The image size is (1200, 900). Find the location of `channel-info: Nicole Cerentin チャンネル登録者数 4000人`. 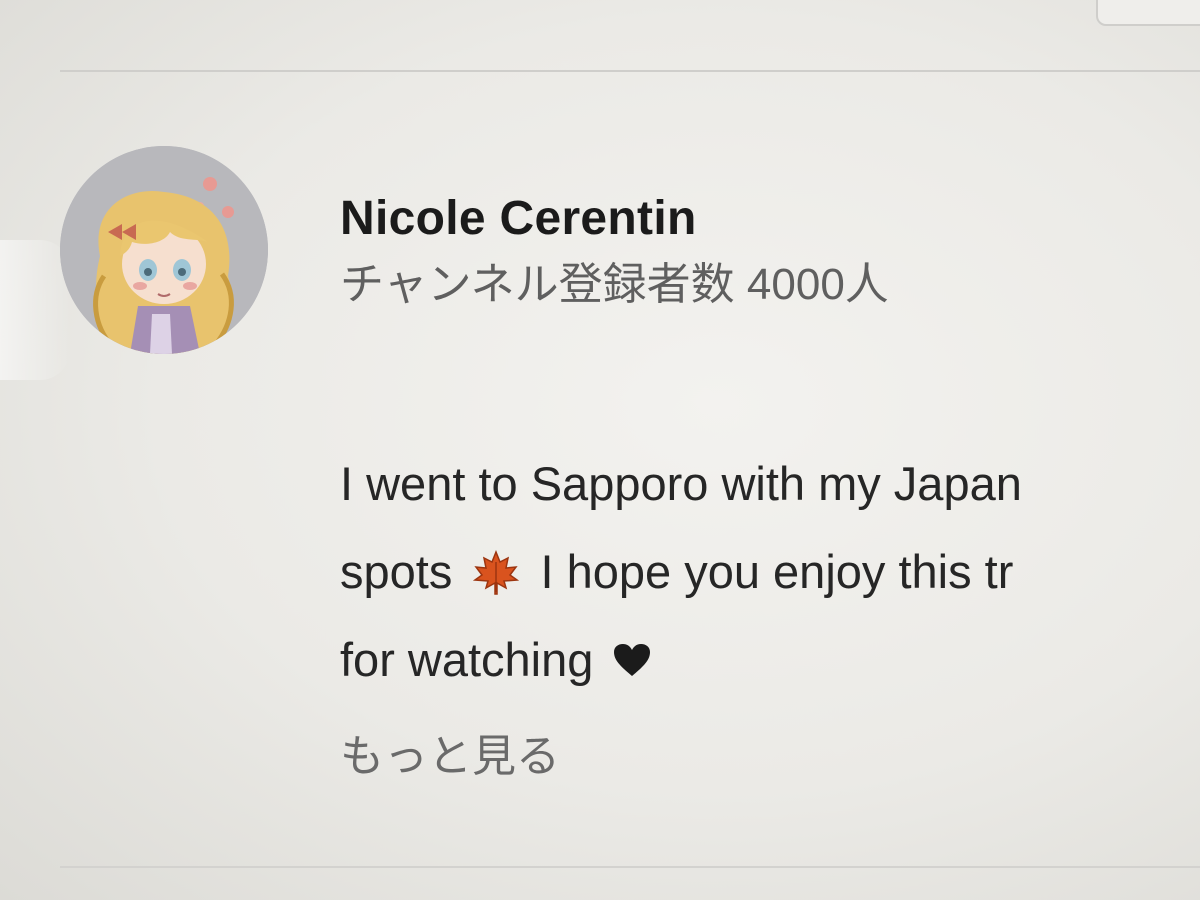

channel-info: Nicole Cerentin チャンネル登録者数 4000人 is located at coordinates (770, 251).